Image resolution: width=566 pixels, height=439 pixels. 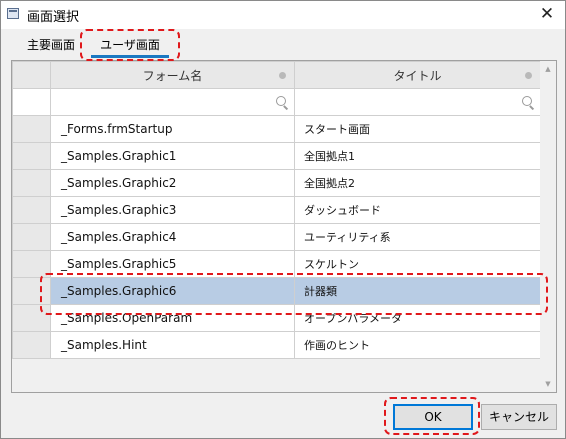 I want to click on tab-main-screens: 主要画面, so click(x=51, y=45).